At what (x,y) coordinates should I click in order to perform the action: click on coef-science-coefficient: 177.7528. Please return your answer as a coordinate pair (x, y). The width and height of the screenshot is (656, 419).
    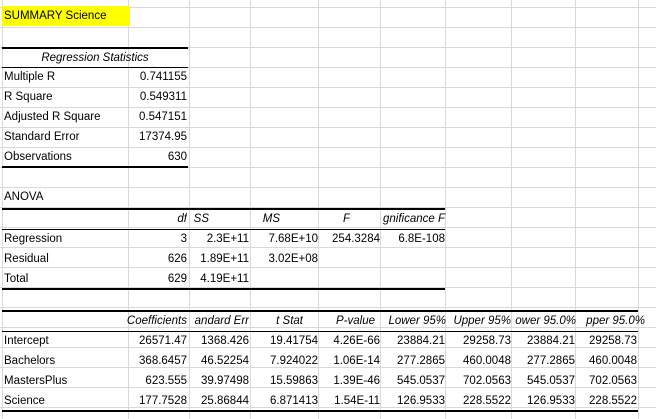
    Looking at the image, I should click on (157, 401).